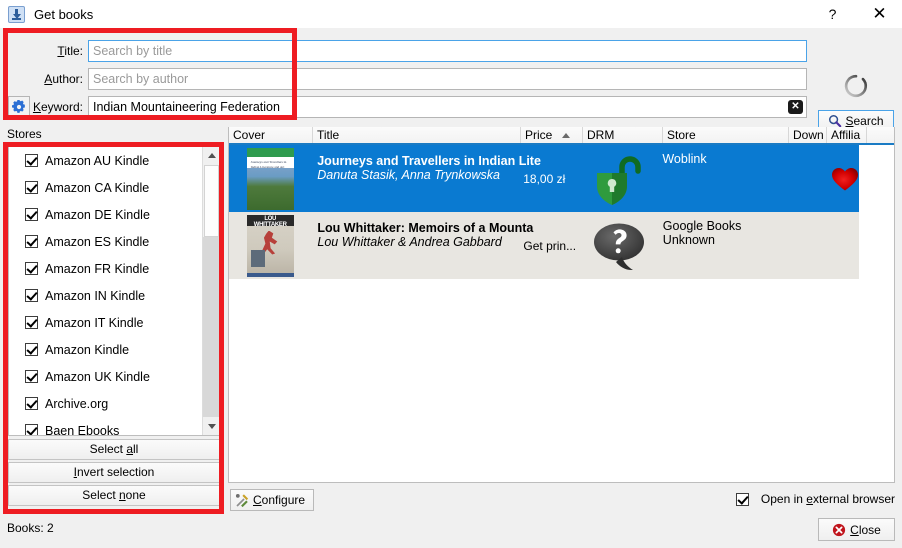  Describe the element at coordinates (429, 161) in the screenshot. I see `book-title: Journeys and Travellers in Indian Lite` at that location.